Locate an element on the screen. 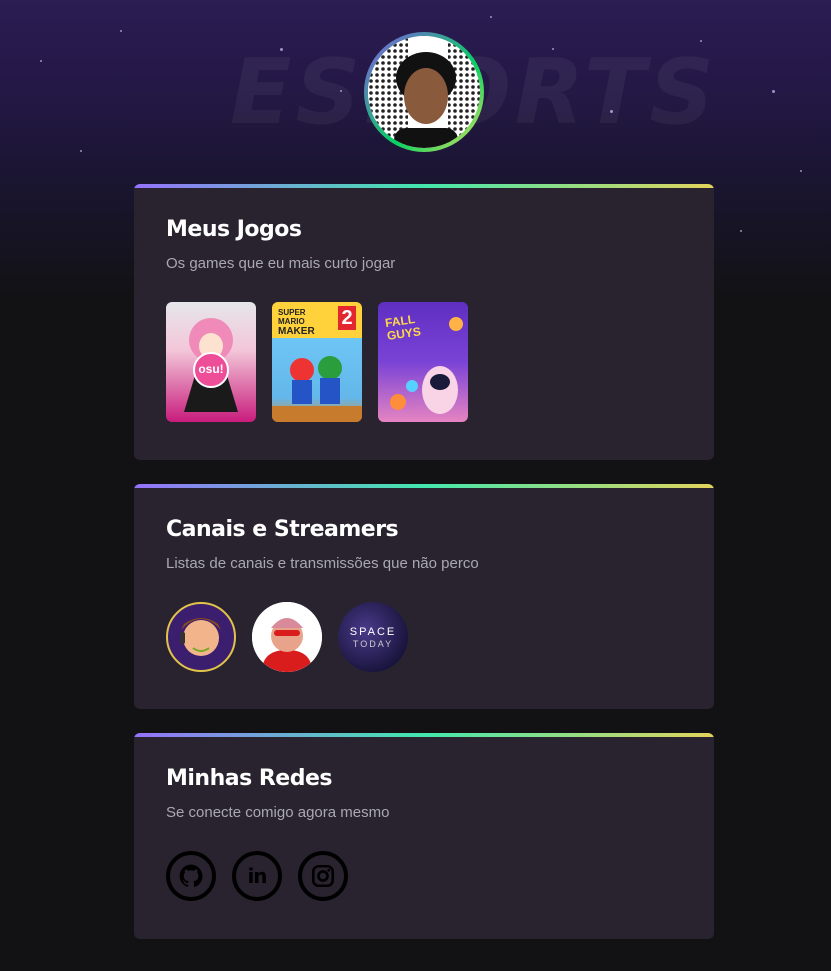  profile-avatar-ring is located at coordinates (424, 92).